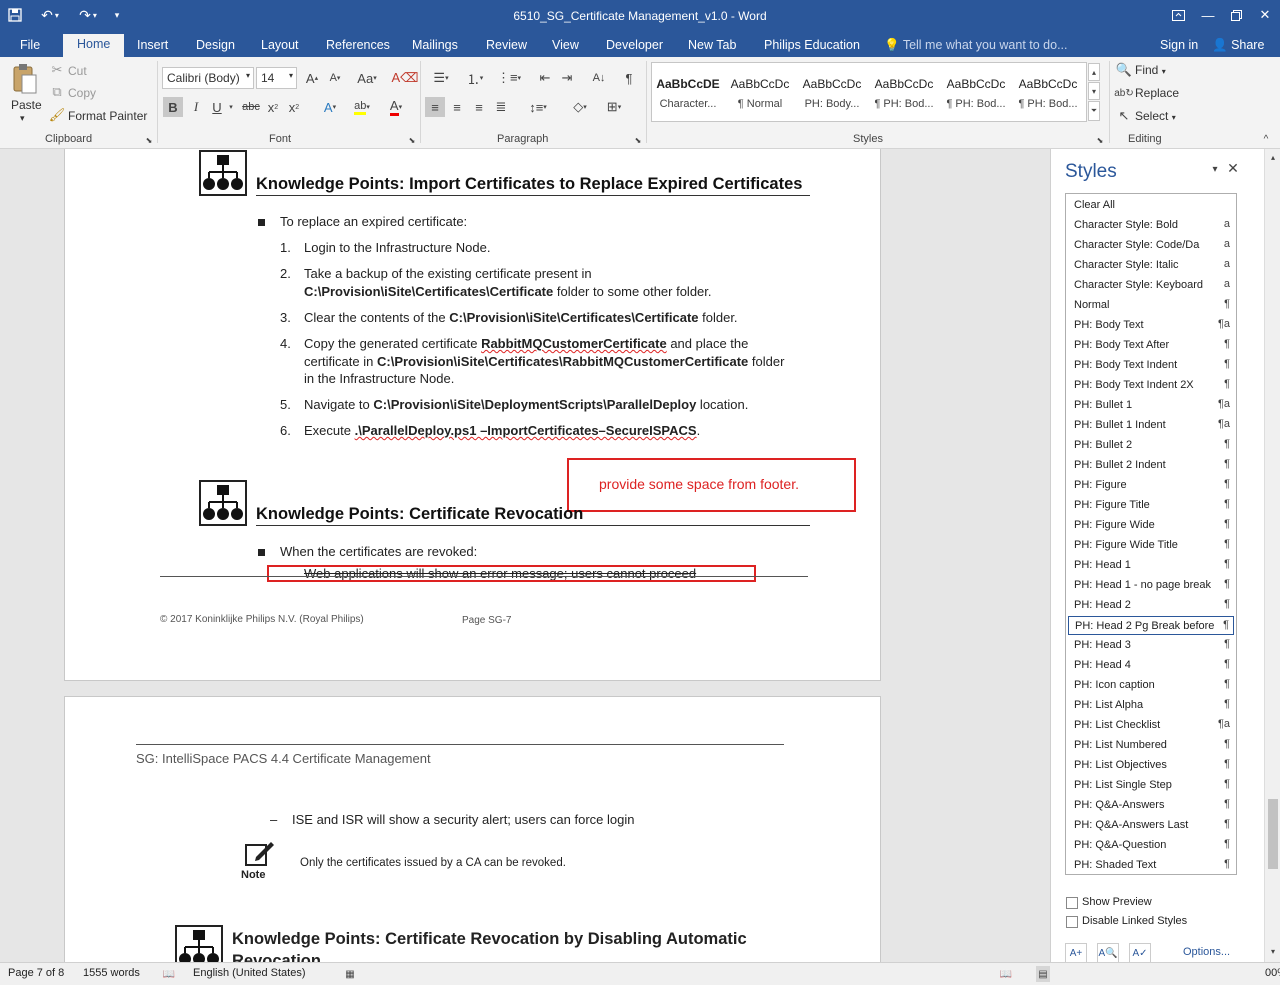 The image size is (1280, 985). Describe the element at coordinates (1151, 245) in the screenshot. I see `style-list-item: Character Style: Code/Da a` at that location.